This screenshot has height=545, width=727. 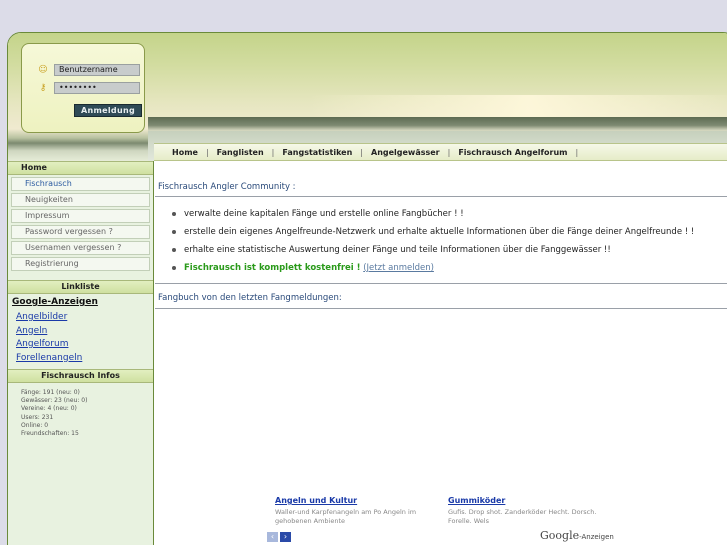 I want to click on login-button: Anmeldung, so click(x=108, y=110).